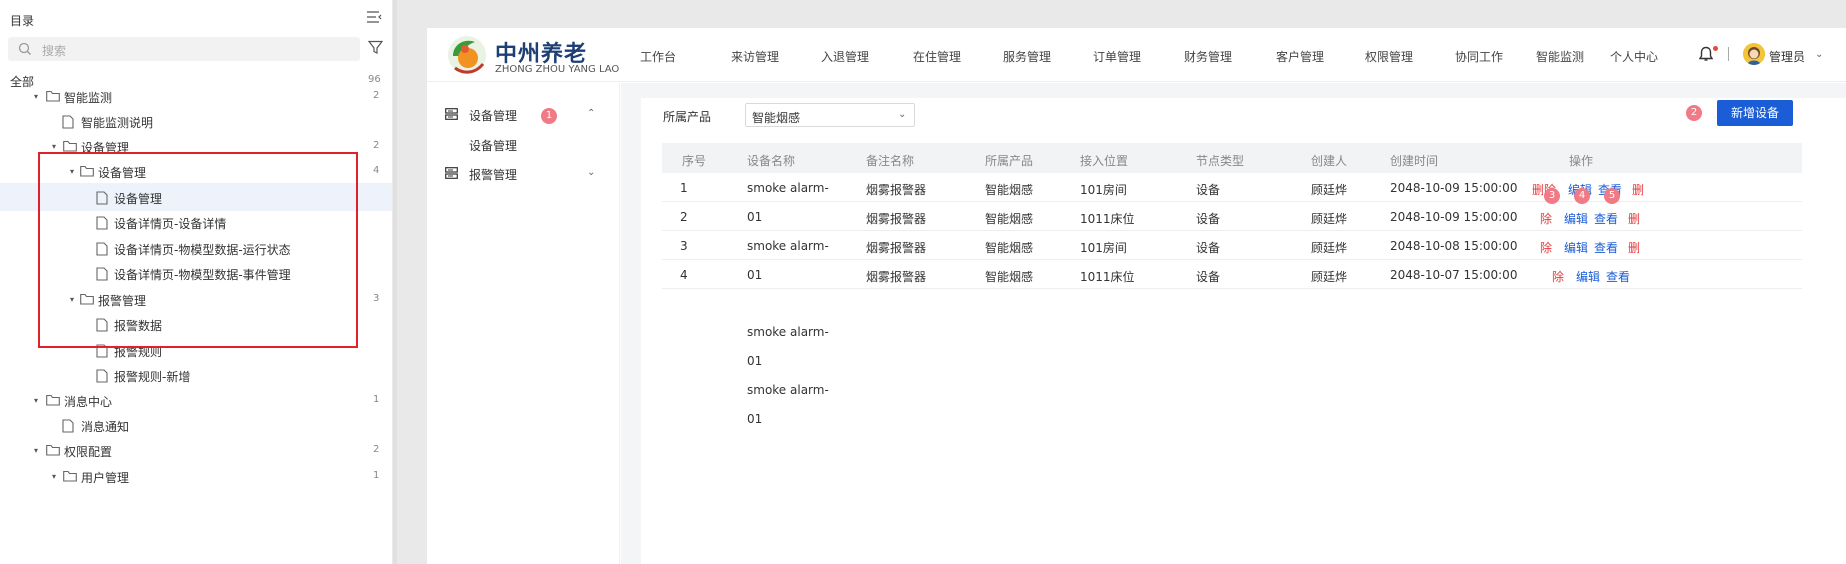 This screenshot has height=564, width=1846. What do you see at coordinates (376, 170) in the screenshot?
I see `outline-tree-count: 4` at bounding box center [376, 170].